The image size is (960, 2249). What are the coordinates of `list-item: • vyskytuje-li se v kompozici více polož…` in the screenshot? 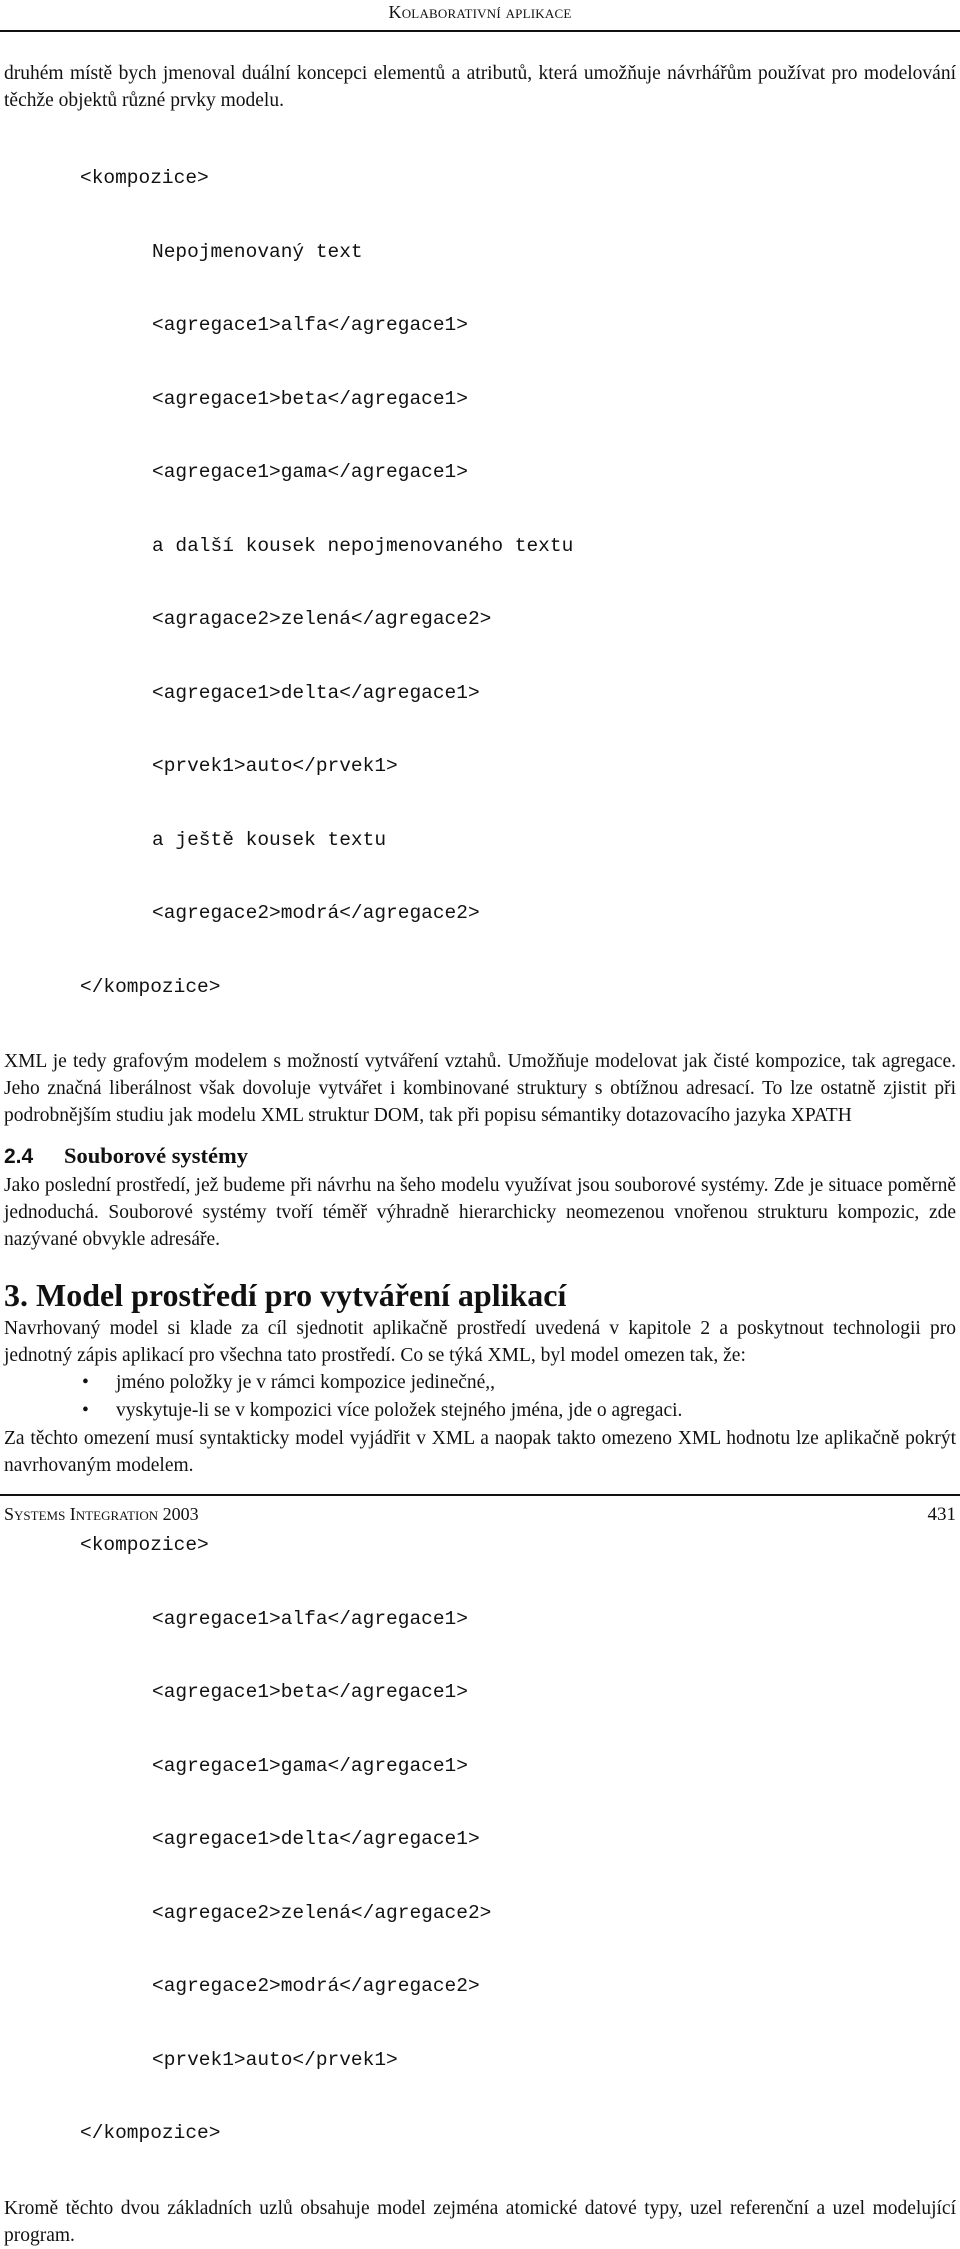 It's located at (480, 1411).